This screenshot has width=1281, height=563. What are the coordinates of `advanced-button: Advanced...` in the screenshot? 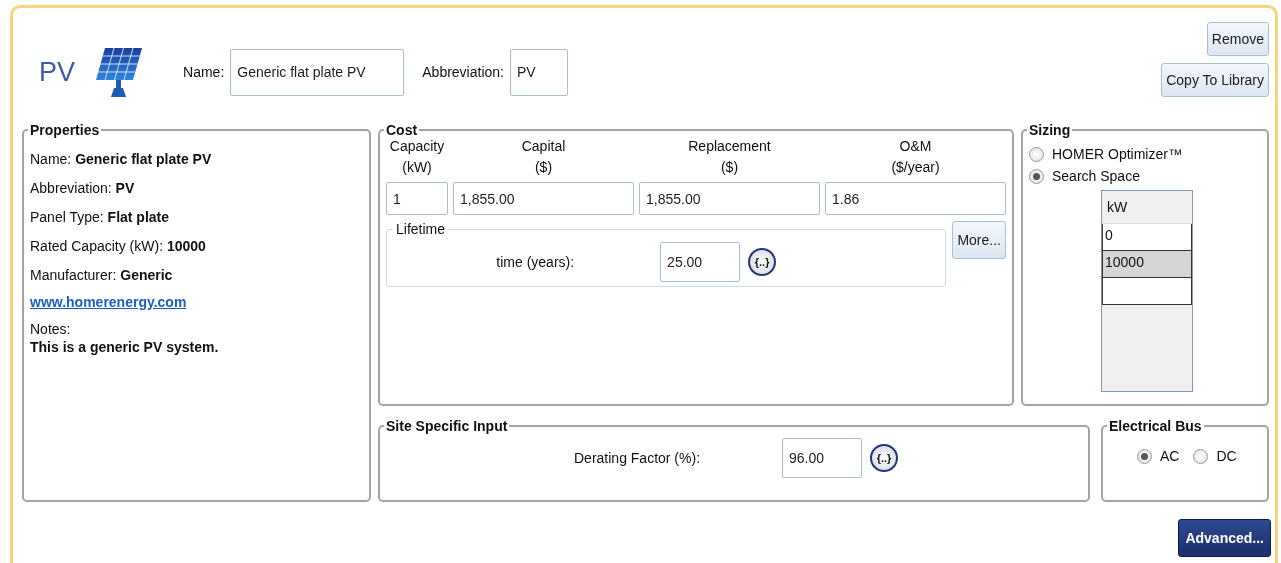 It's located at (1224, 538).